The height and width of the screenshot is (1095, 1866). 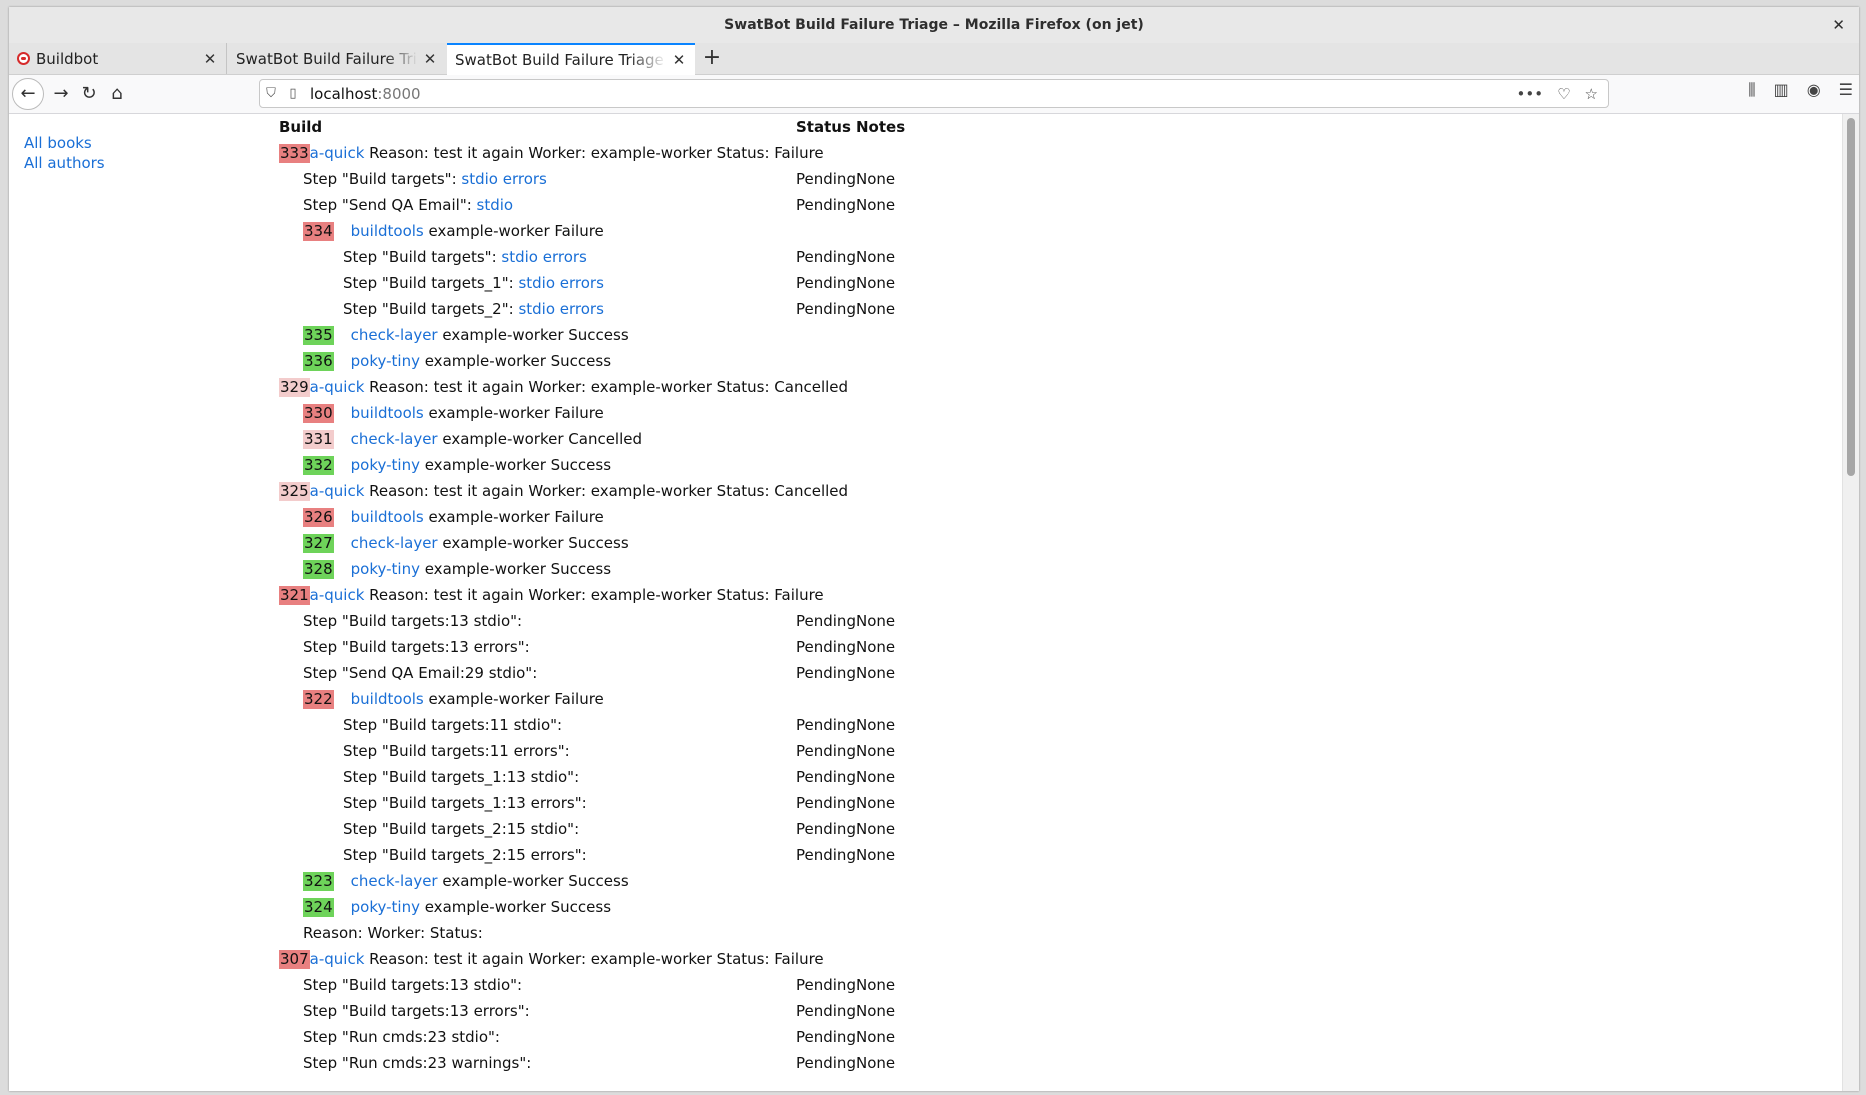 What do you see at coordinates (301, 127) in the screenshot?
I see `col-build-header: Build` at bounding box center [301, 127].